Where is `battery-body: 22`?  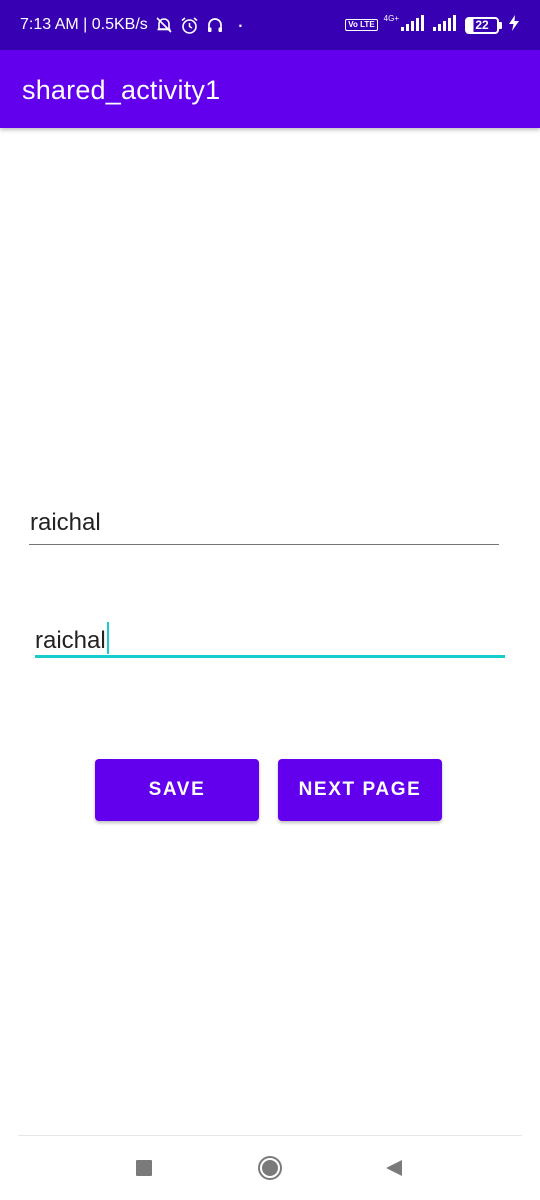 battery-body: 22 is located at coordinates (482, 25).